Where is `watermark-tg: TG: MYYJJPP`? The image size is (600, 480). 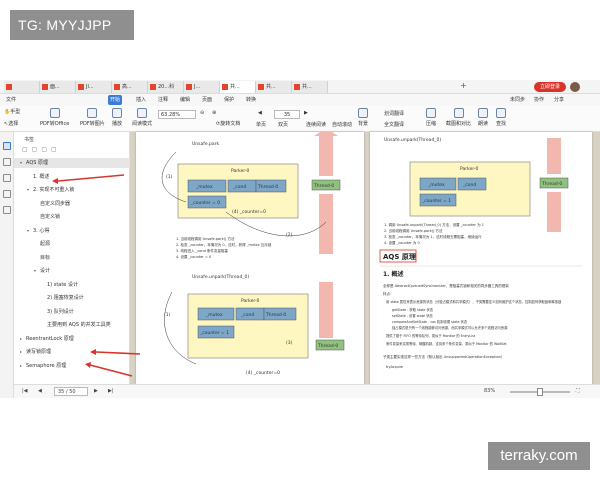 watermark-tg: TG: MYYJJPP is located at coordinates (72, 25).